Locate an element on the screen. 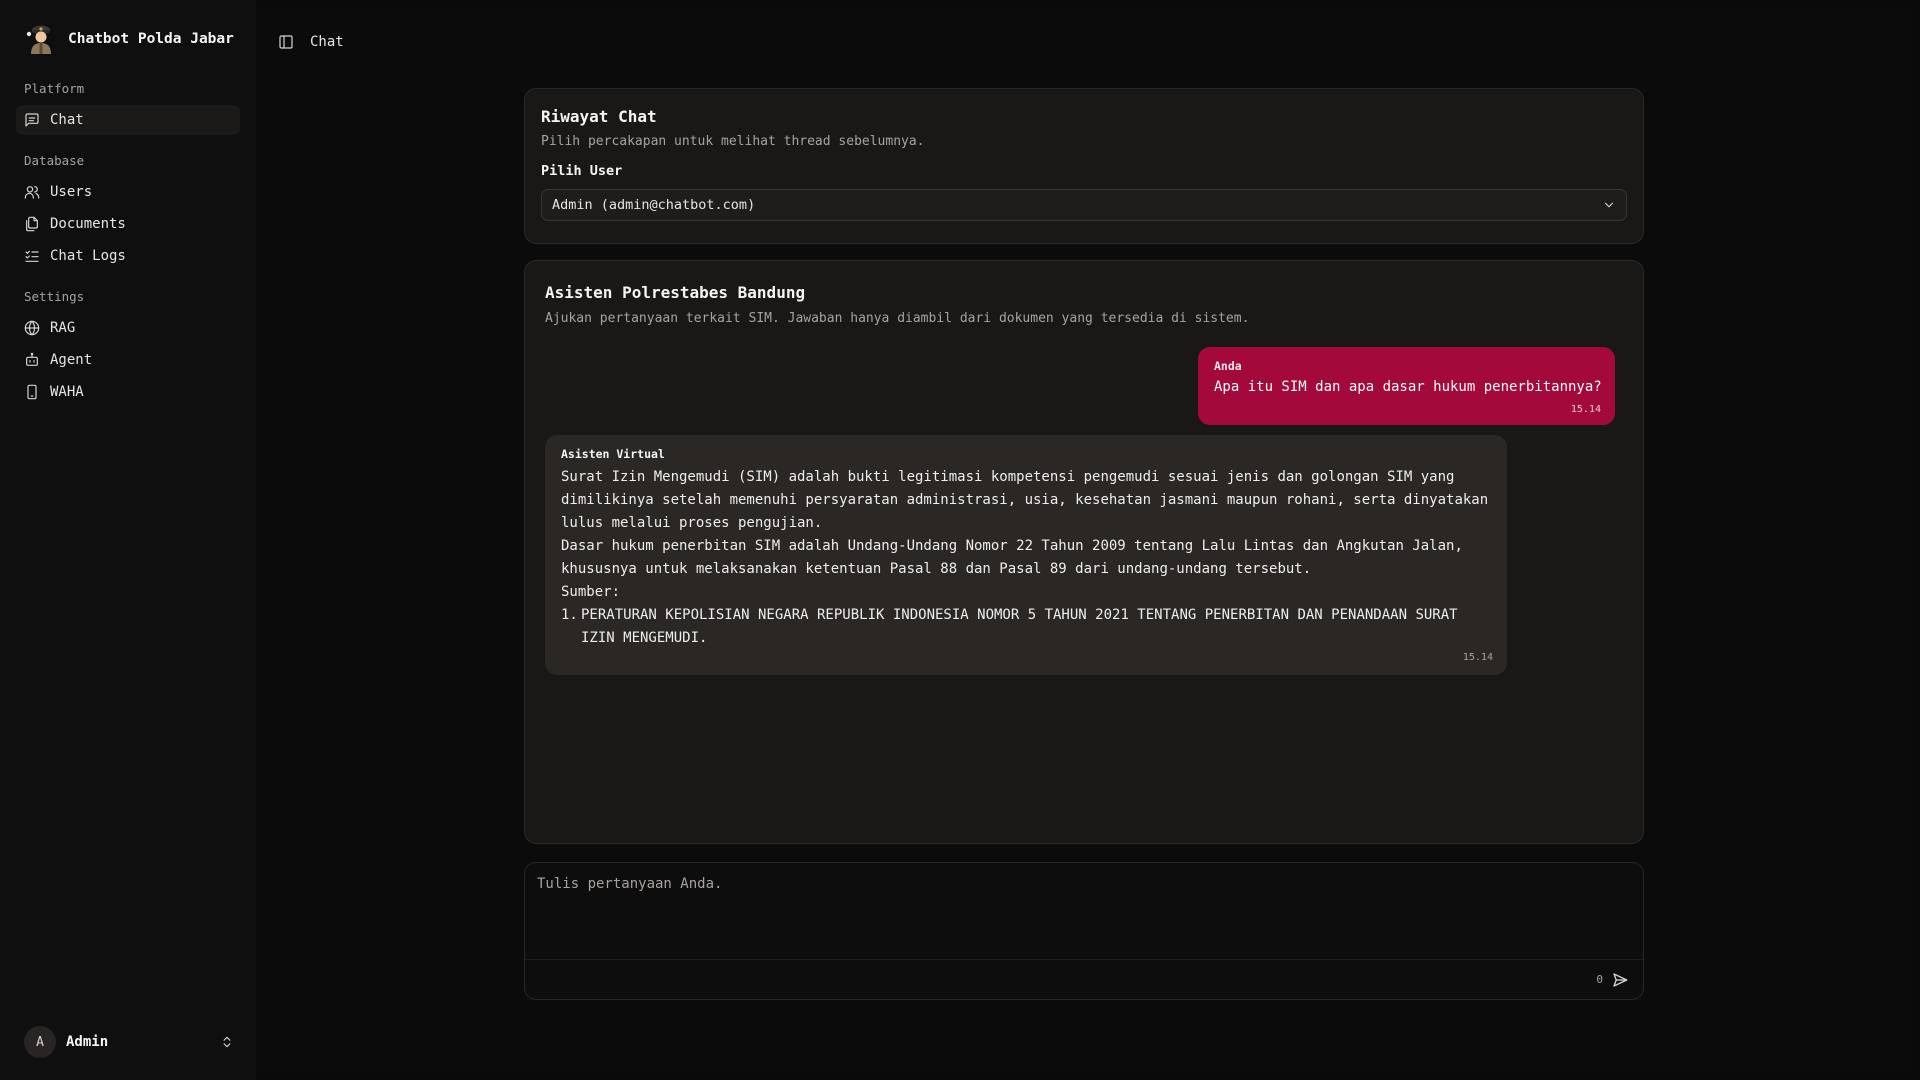 The image size is (1920, 1080). user-select-label: Pilih User is located at coordinates (582, 171).